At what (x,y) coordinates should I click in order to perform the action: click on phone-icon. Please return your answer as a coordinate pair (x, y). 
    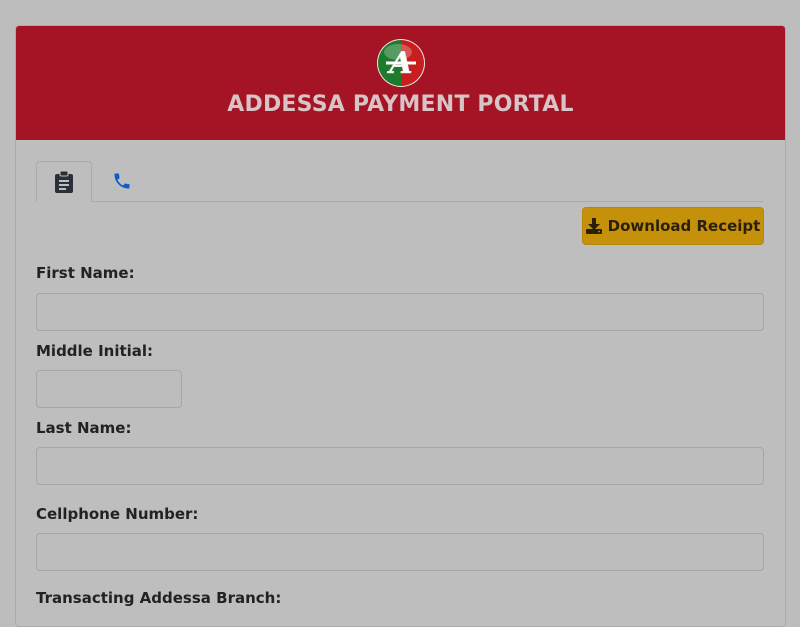
    Looking at the image, I should click on (122, 181).